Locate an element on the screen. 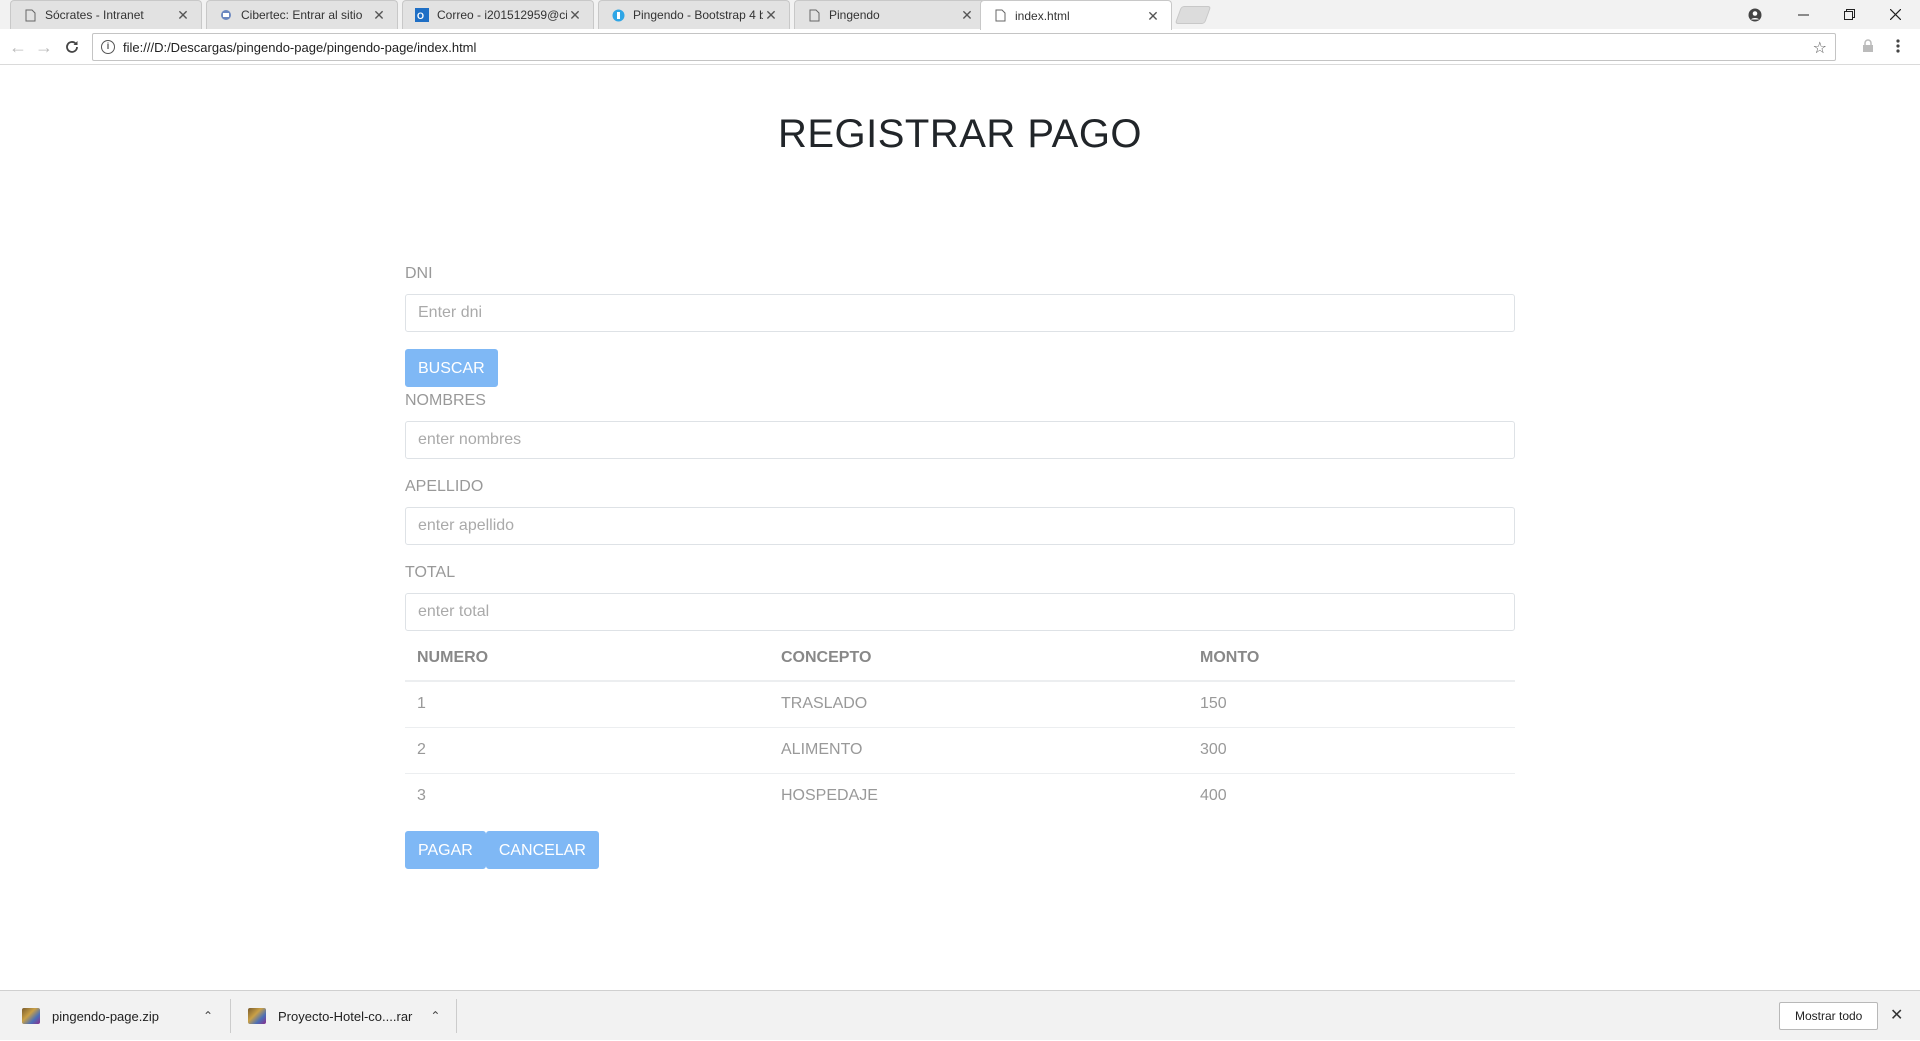  extension-icon is located at coordinates (1868, 47).